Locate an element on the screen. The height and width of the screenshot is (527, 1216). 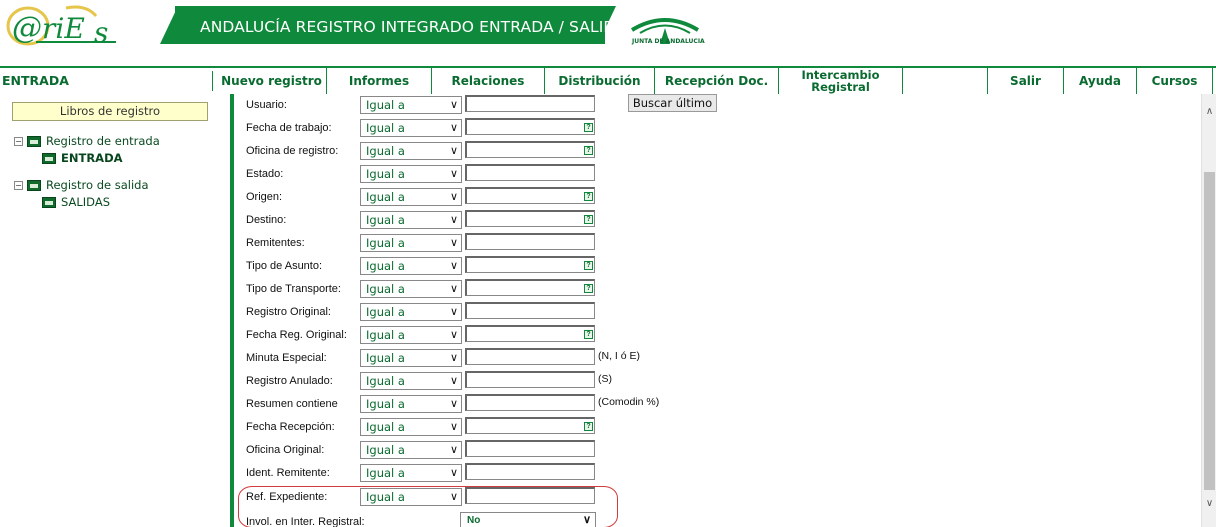
tree-item-registro-salida: − Registro de salida is located at coordinates (81, 185).